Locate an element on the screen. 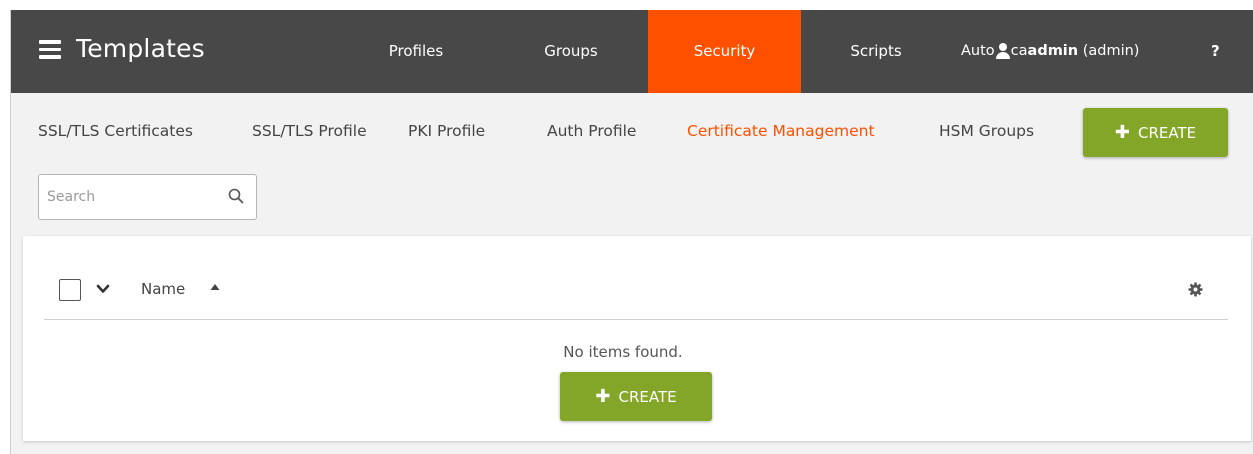 The image size is (1253, 454). subnav-item-certificate-management: Certificate Management is located at coordinates (781, 131).